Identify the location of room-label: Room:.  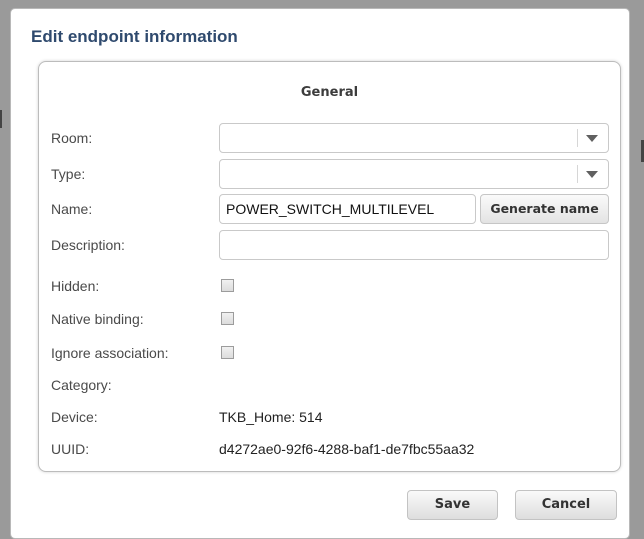
(72, 138).